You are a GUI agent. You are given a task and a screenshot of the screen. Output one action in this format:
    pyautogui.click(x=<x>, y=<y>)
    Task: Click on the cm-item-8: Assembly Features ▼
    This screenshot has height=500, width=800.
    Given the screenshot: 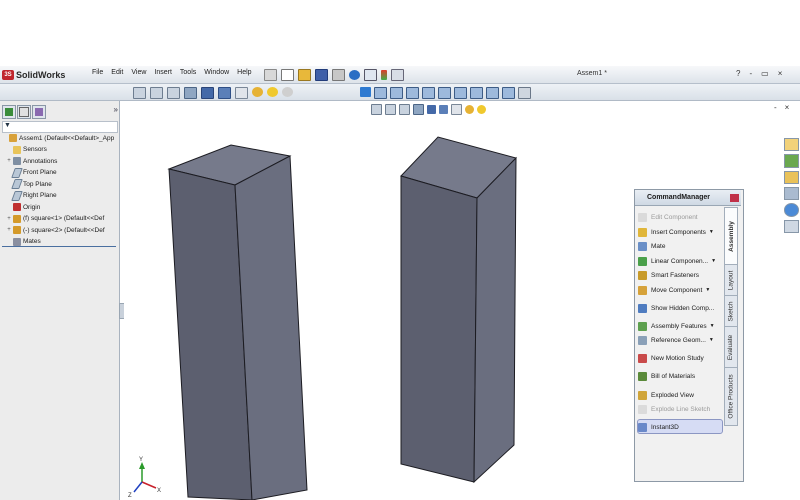 What is the action you would take?
    pyautogui.click(x=676, y=326)
    